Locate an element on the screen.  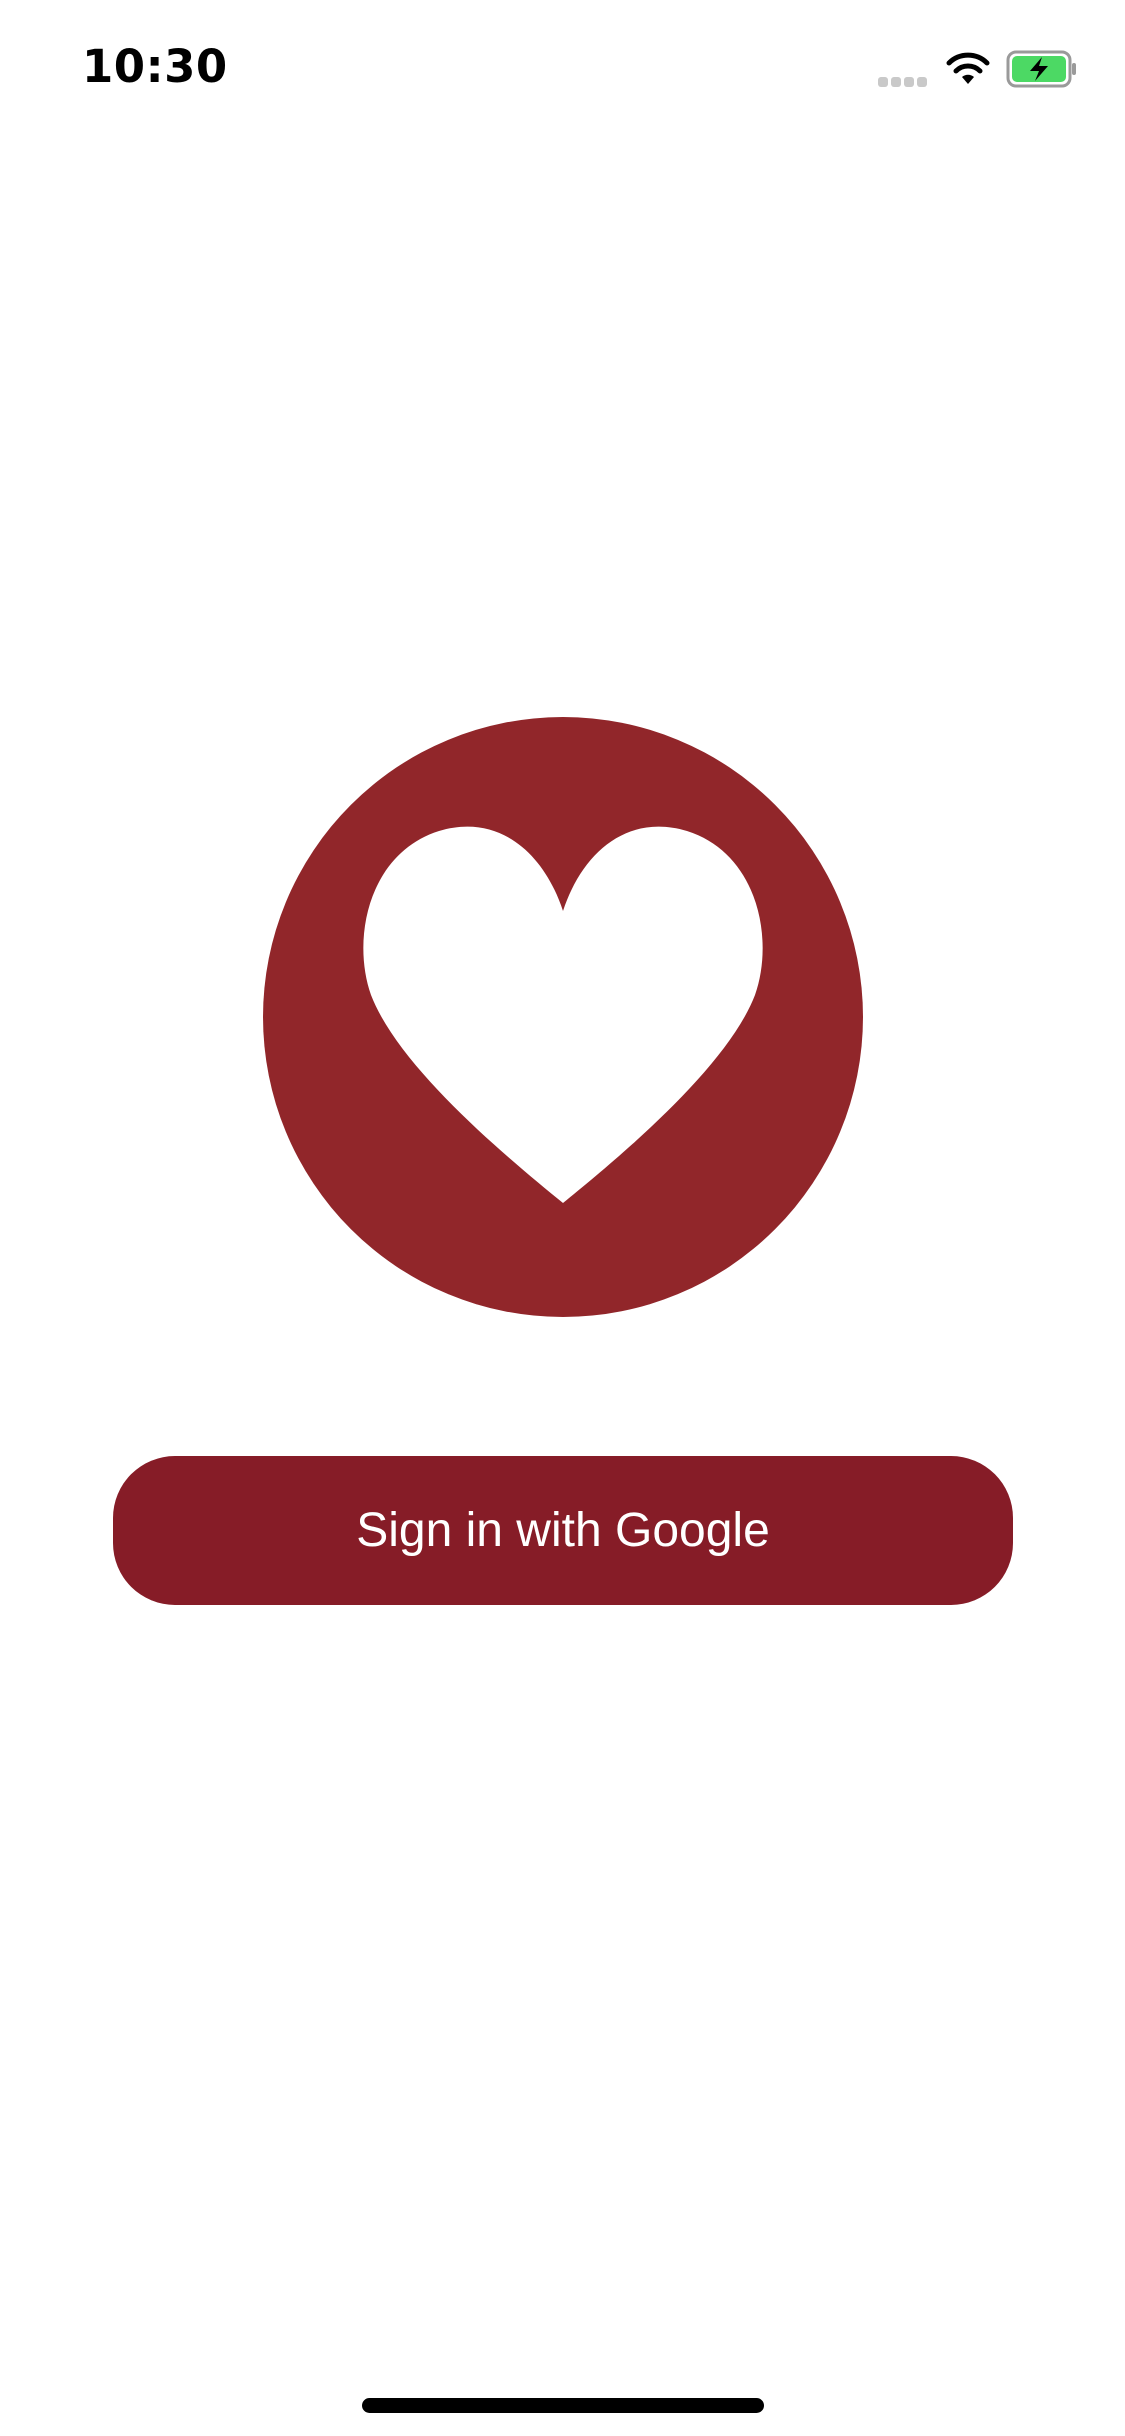
google-signin-label: Sign in with Google is located at coordinates (563, 1530).